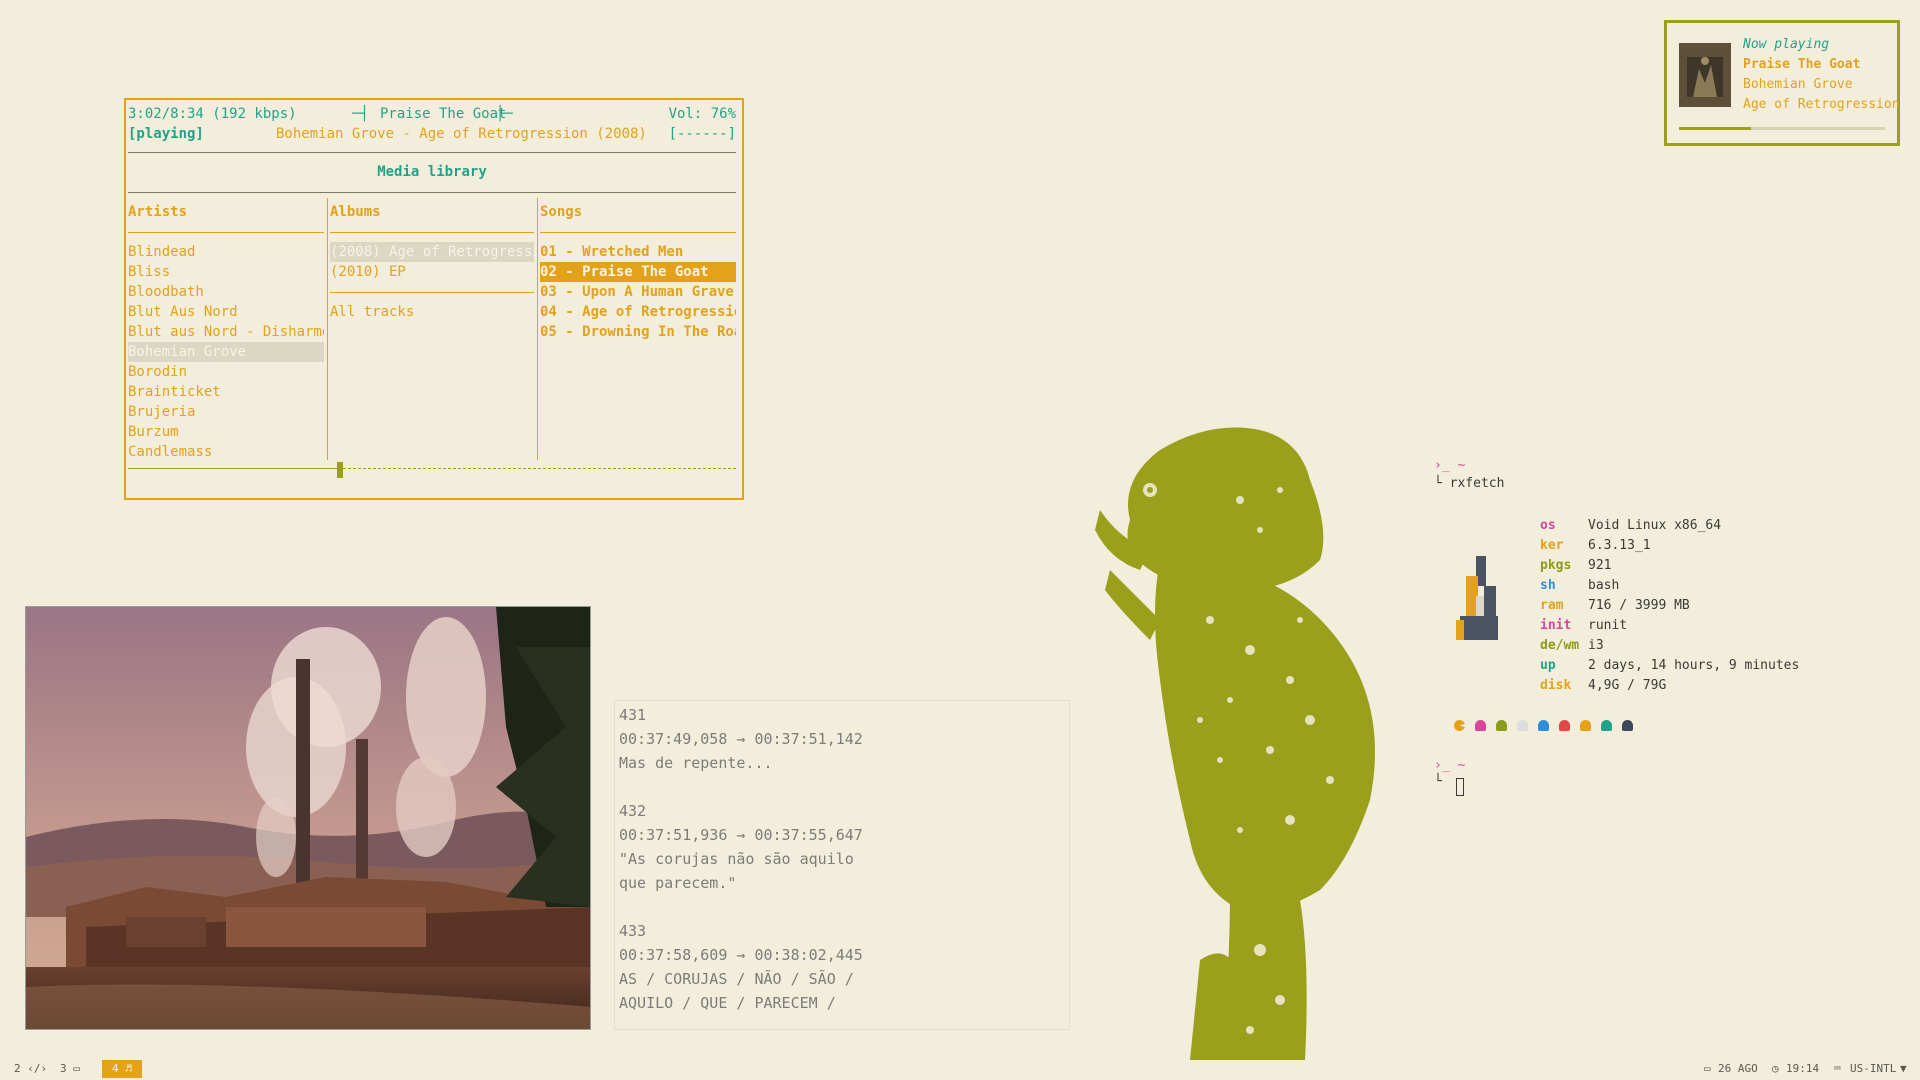 This screenshot has width=1920, height=1080. What do you see at coordinates (633, 715) in the screenshot?
I see `subtitle-index: 431` at bounding box center [633, 715].